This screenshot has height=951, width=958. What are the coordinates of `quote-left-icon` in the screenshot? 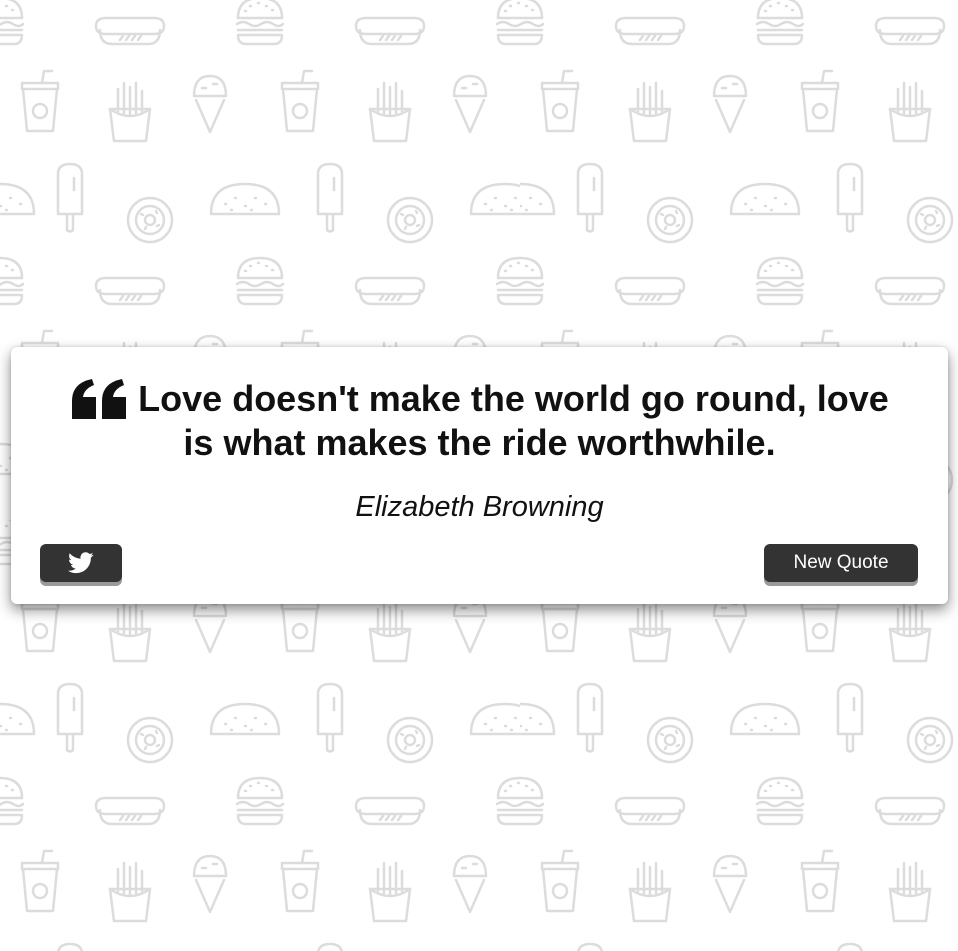 It's located at (99, 399).